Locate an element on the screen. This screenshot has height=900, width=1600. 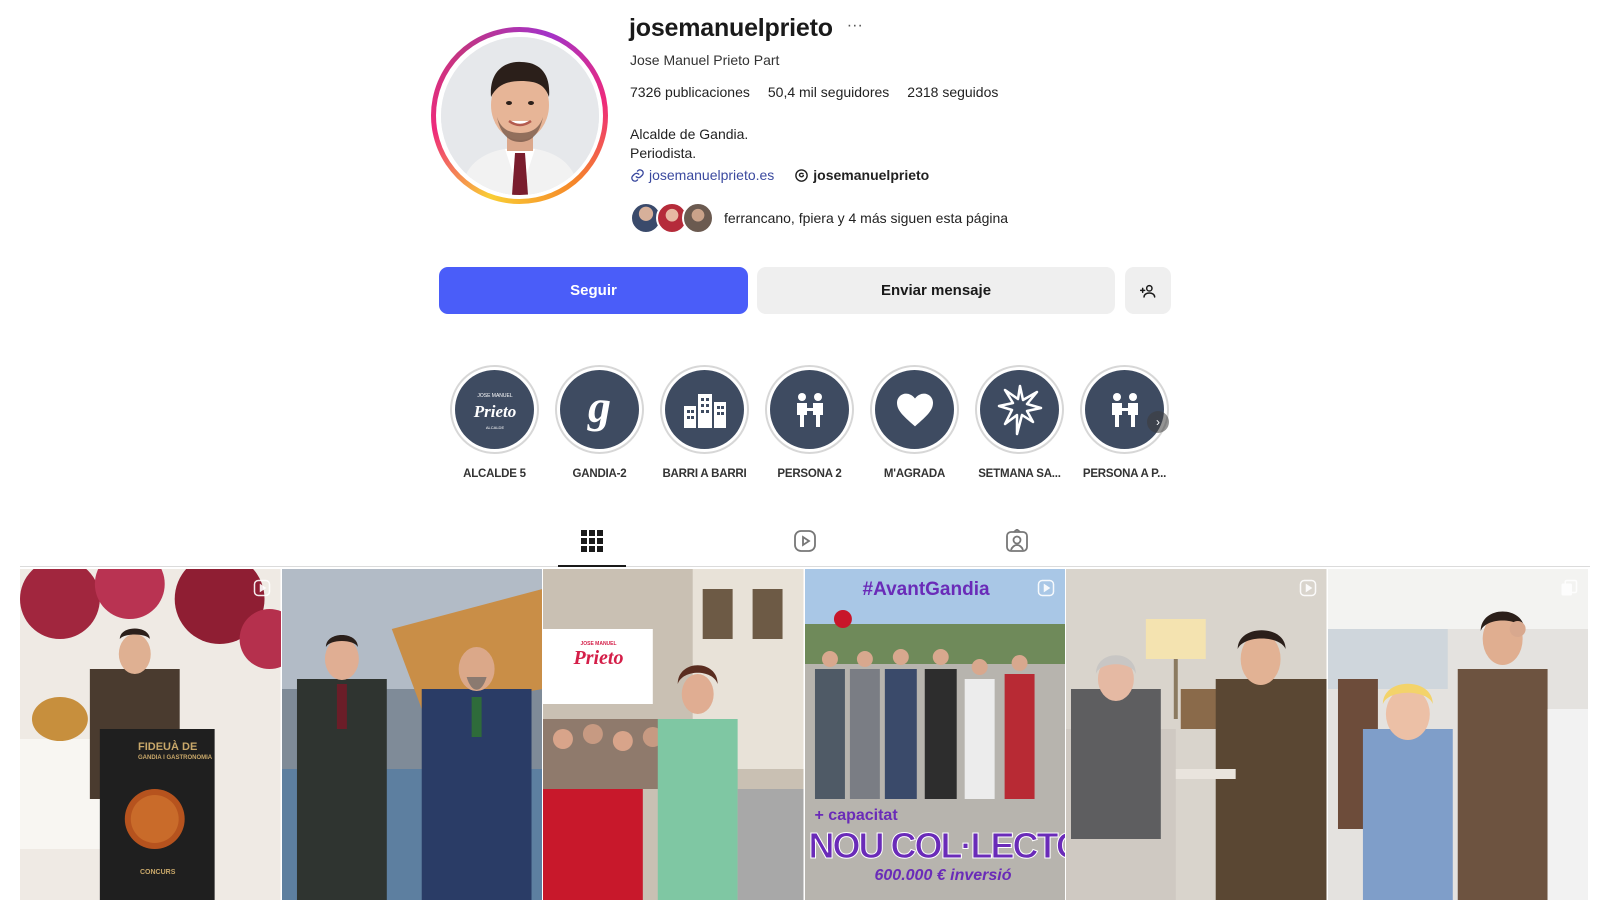
full-name: Jose Manuel Prieto Part is located at coordinates (705, 60).